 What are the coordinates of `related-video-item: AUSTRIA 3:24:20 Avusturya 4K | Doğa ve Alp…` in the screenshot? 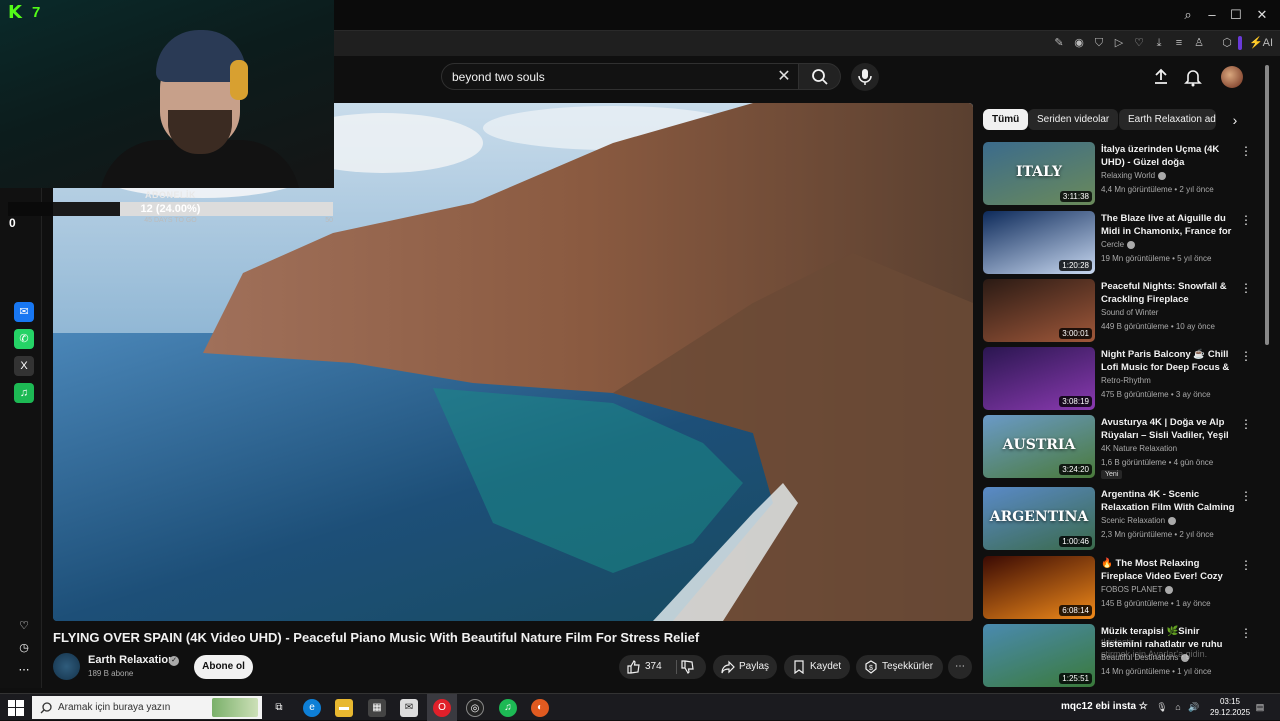 It's located at (1120, 447).